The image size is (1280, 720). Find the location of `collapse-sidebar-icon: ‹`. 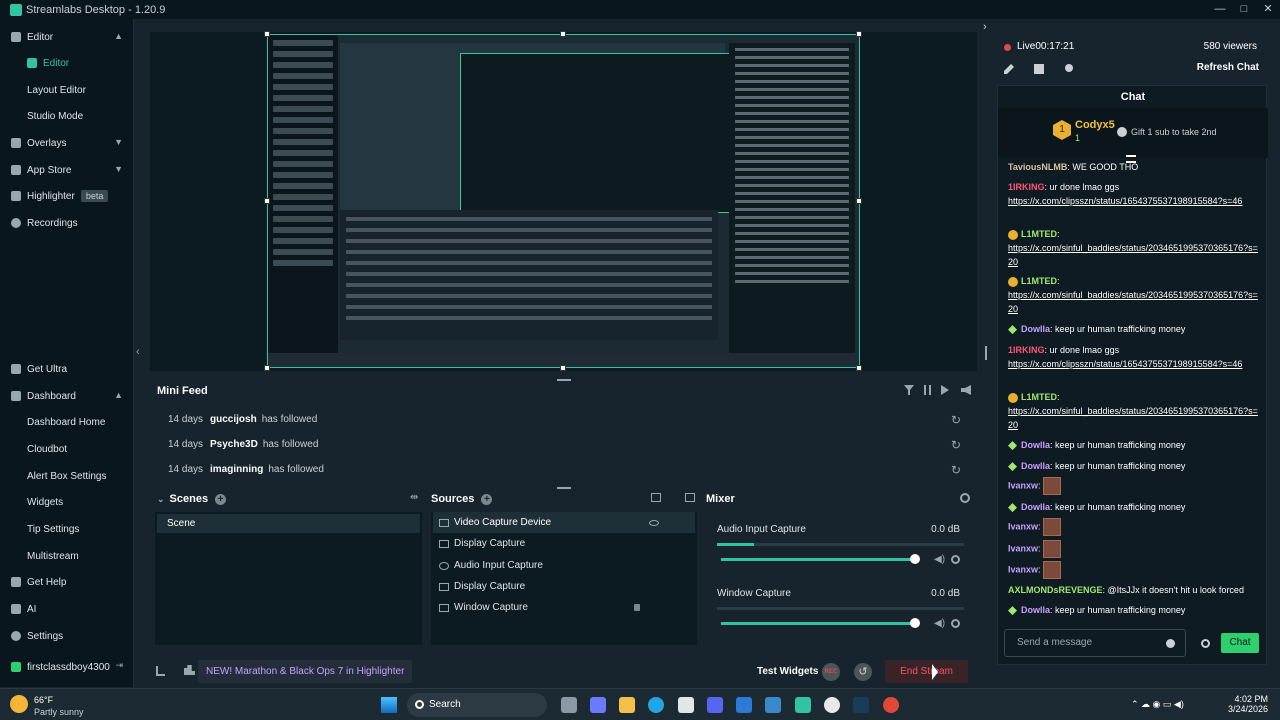

collapse-sidebar-icon: ‹ is located at coordinates (138, 352).